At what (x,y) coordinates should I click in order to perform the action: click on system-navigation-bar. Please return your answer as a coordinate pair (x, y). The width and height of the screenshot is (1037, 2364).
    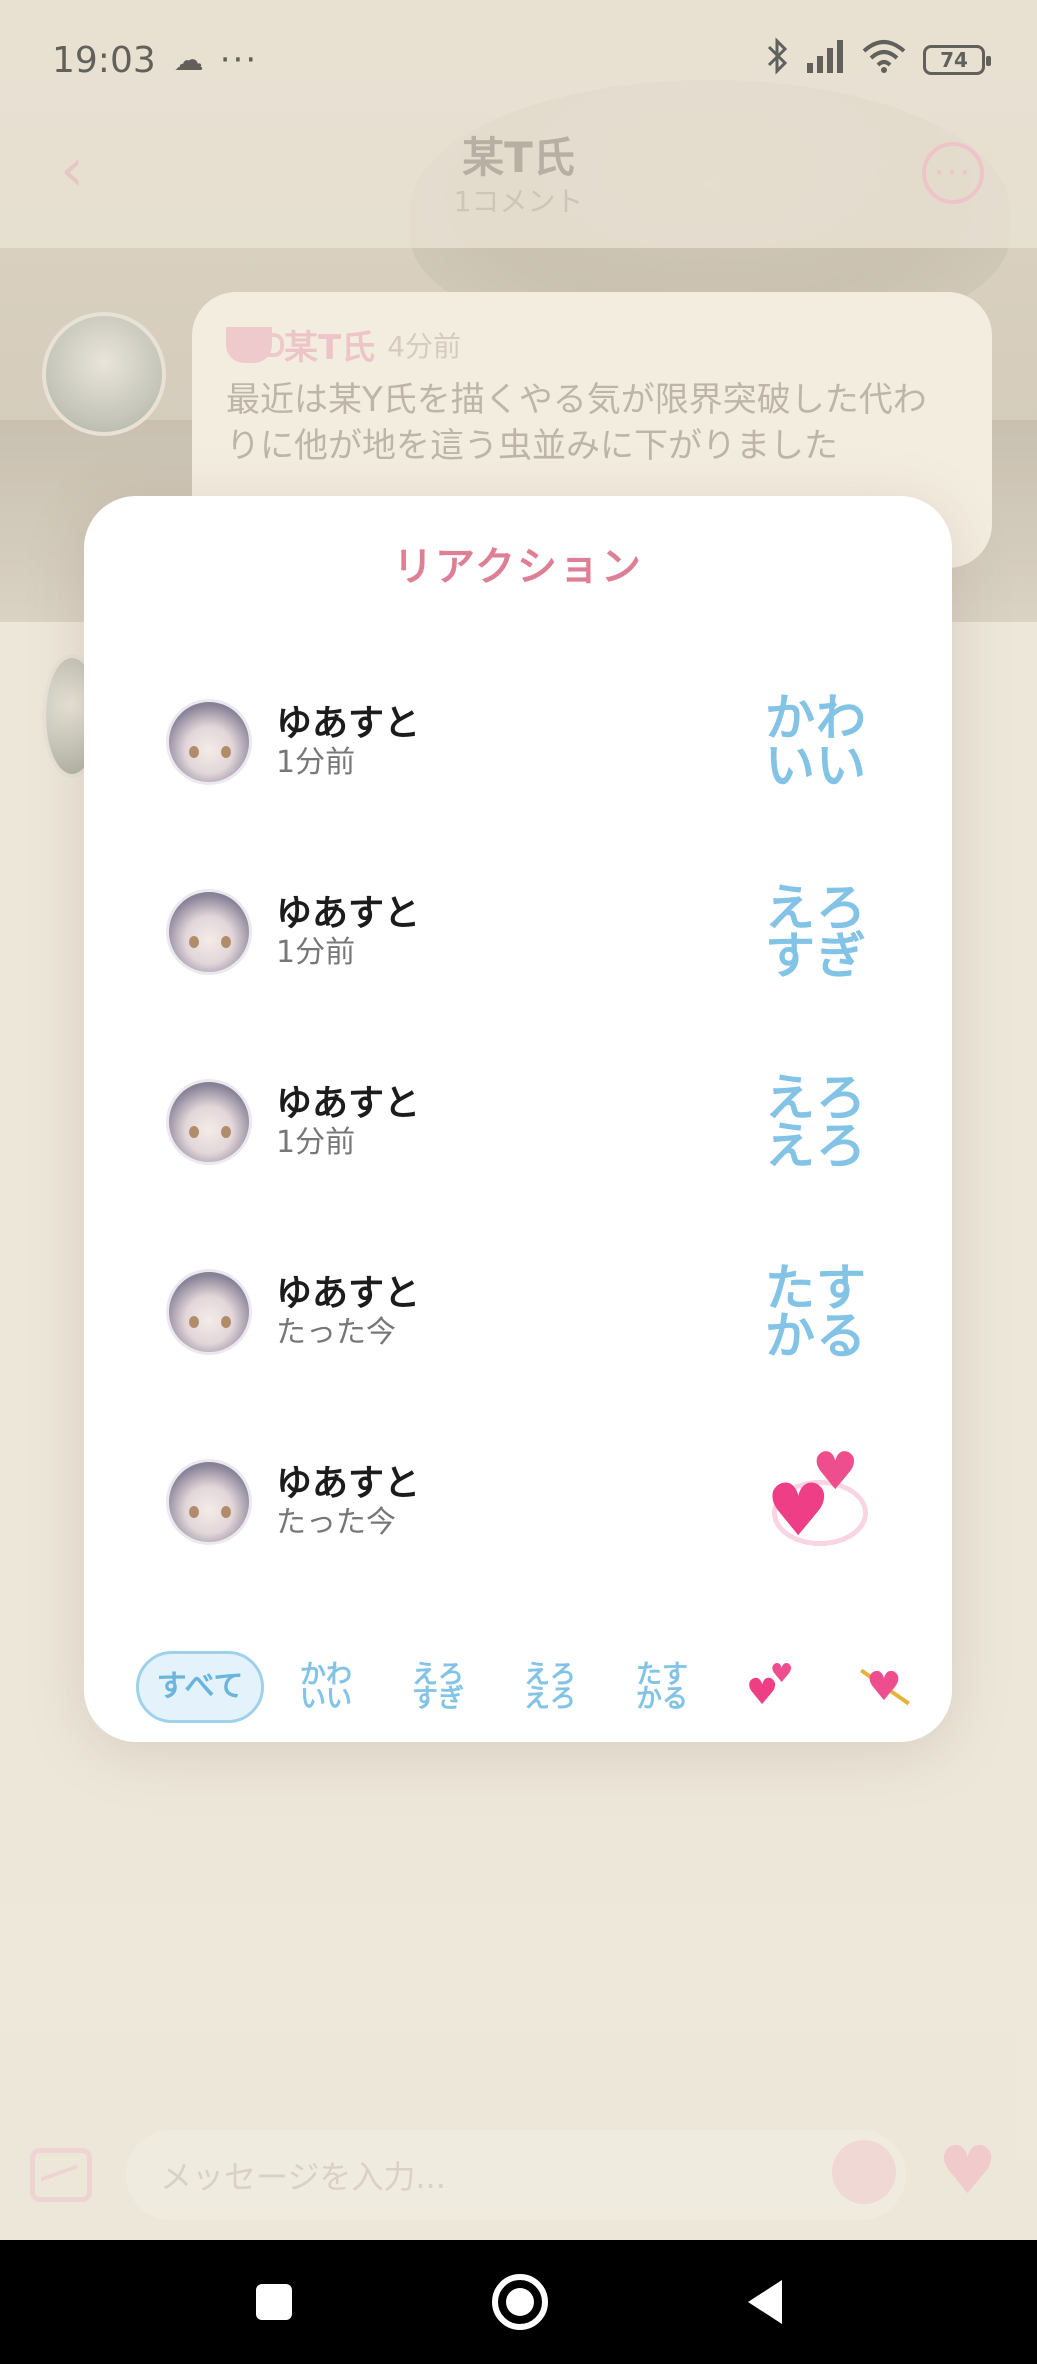
    Looking at the image, I should click on (518, 2302).